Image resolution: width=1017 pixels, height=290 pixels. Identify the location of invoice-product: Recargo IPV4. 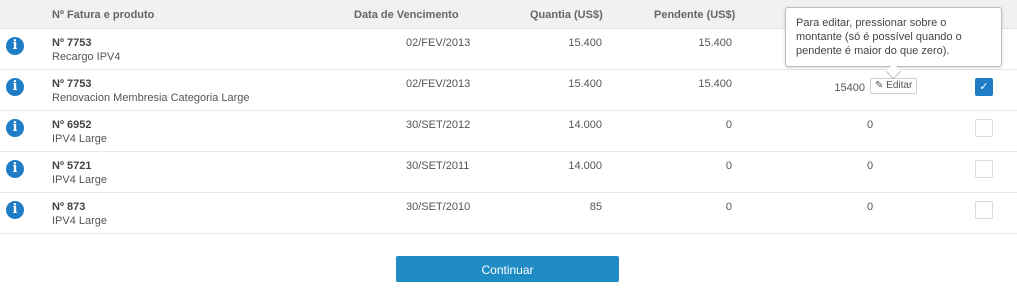
(86, 57).